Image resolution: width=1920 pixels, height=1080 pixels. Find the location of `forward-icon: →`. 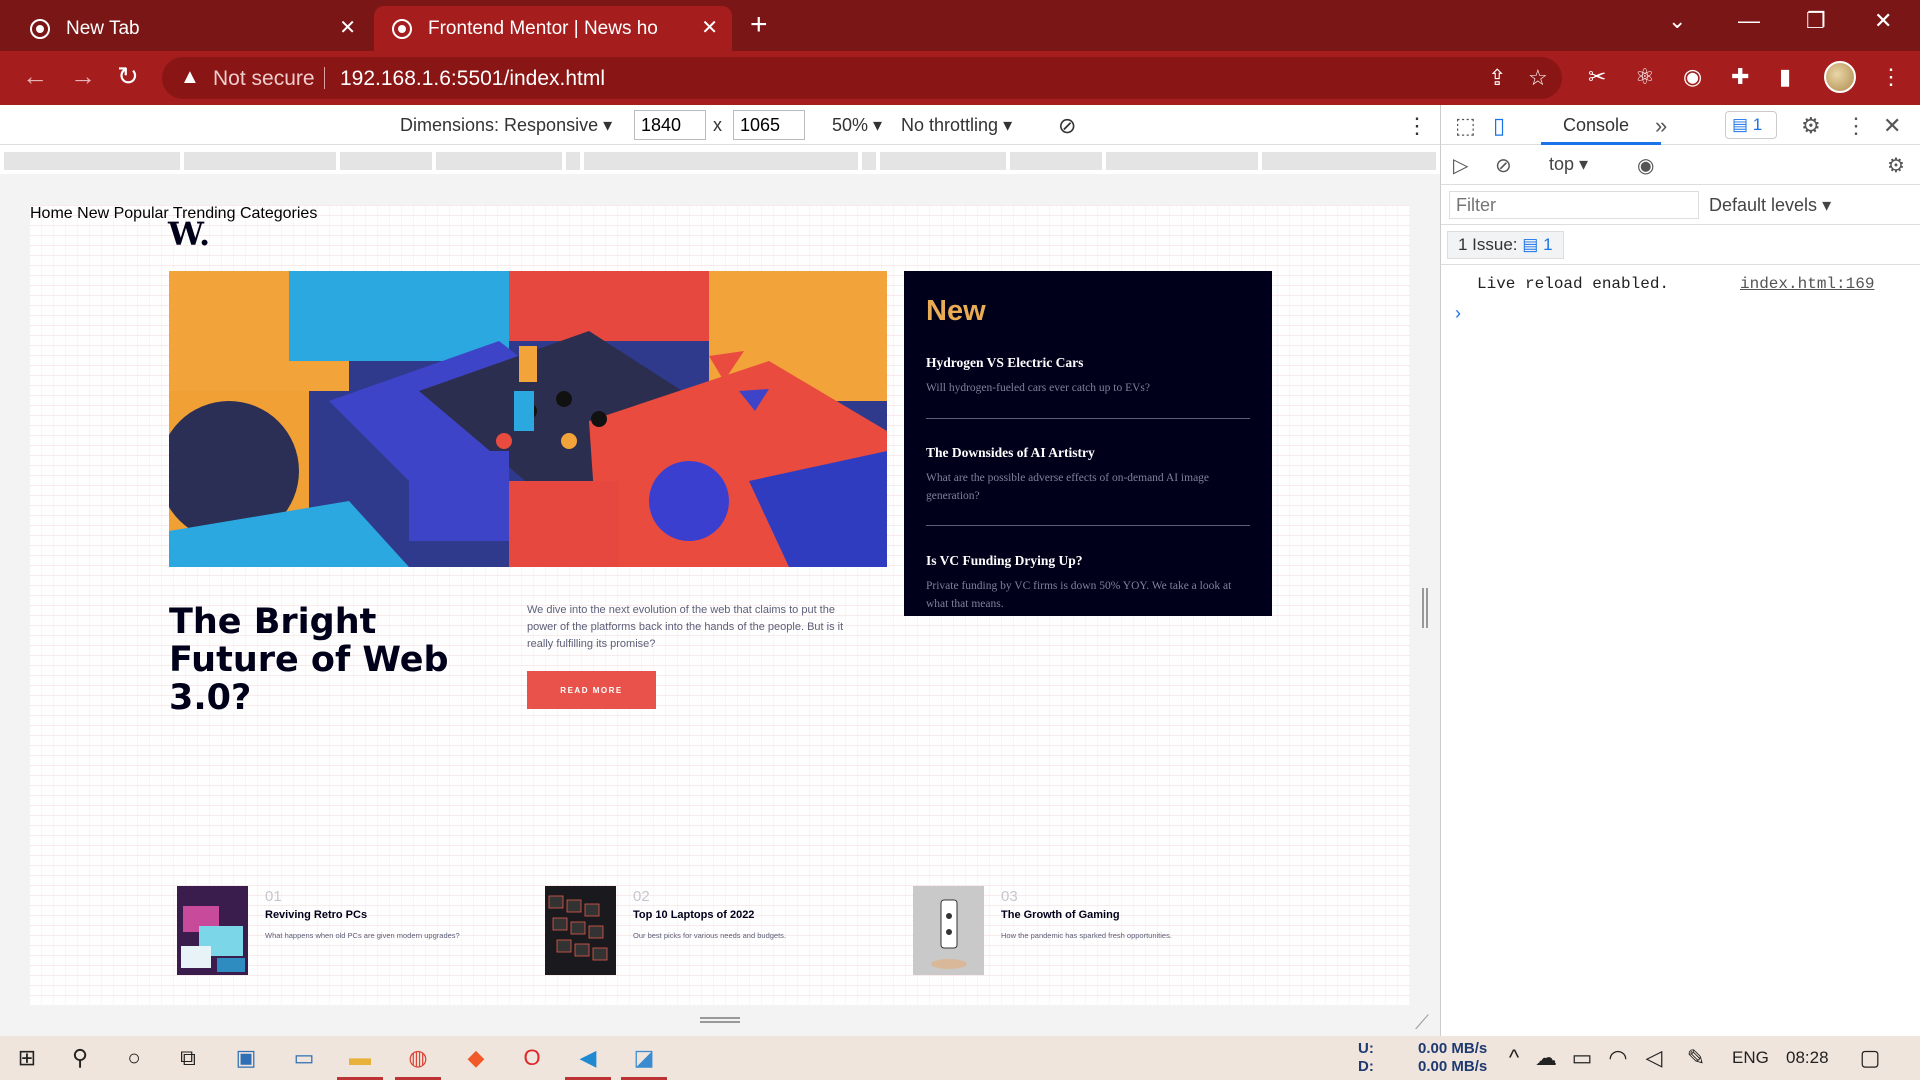

forward-icon: → is located at coordinates (83, 76).